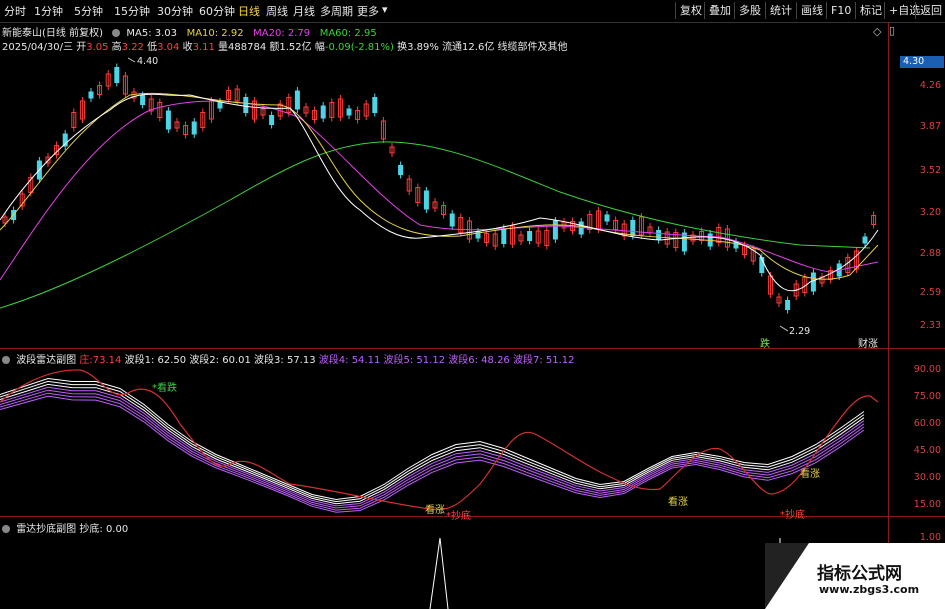 The height and width of the screenshot is (609, 945). Describe the element at coordinates (800, 331) in the screenshot. I see `low-mark-label: 2.29` at that location.